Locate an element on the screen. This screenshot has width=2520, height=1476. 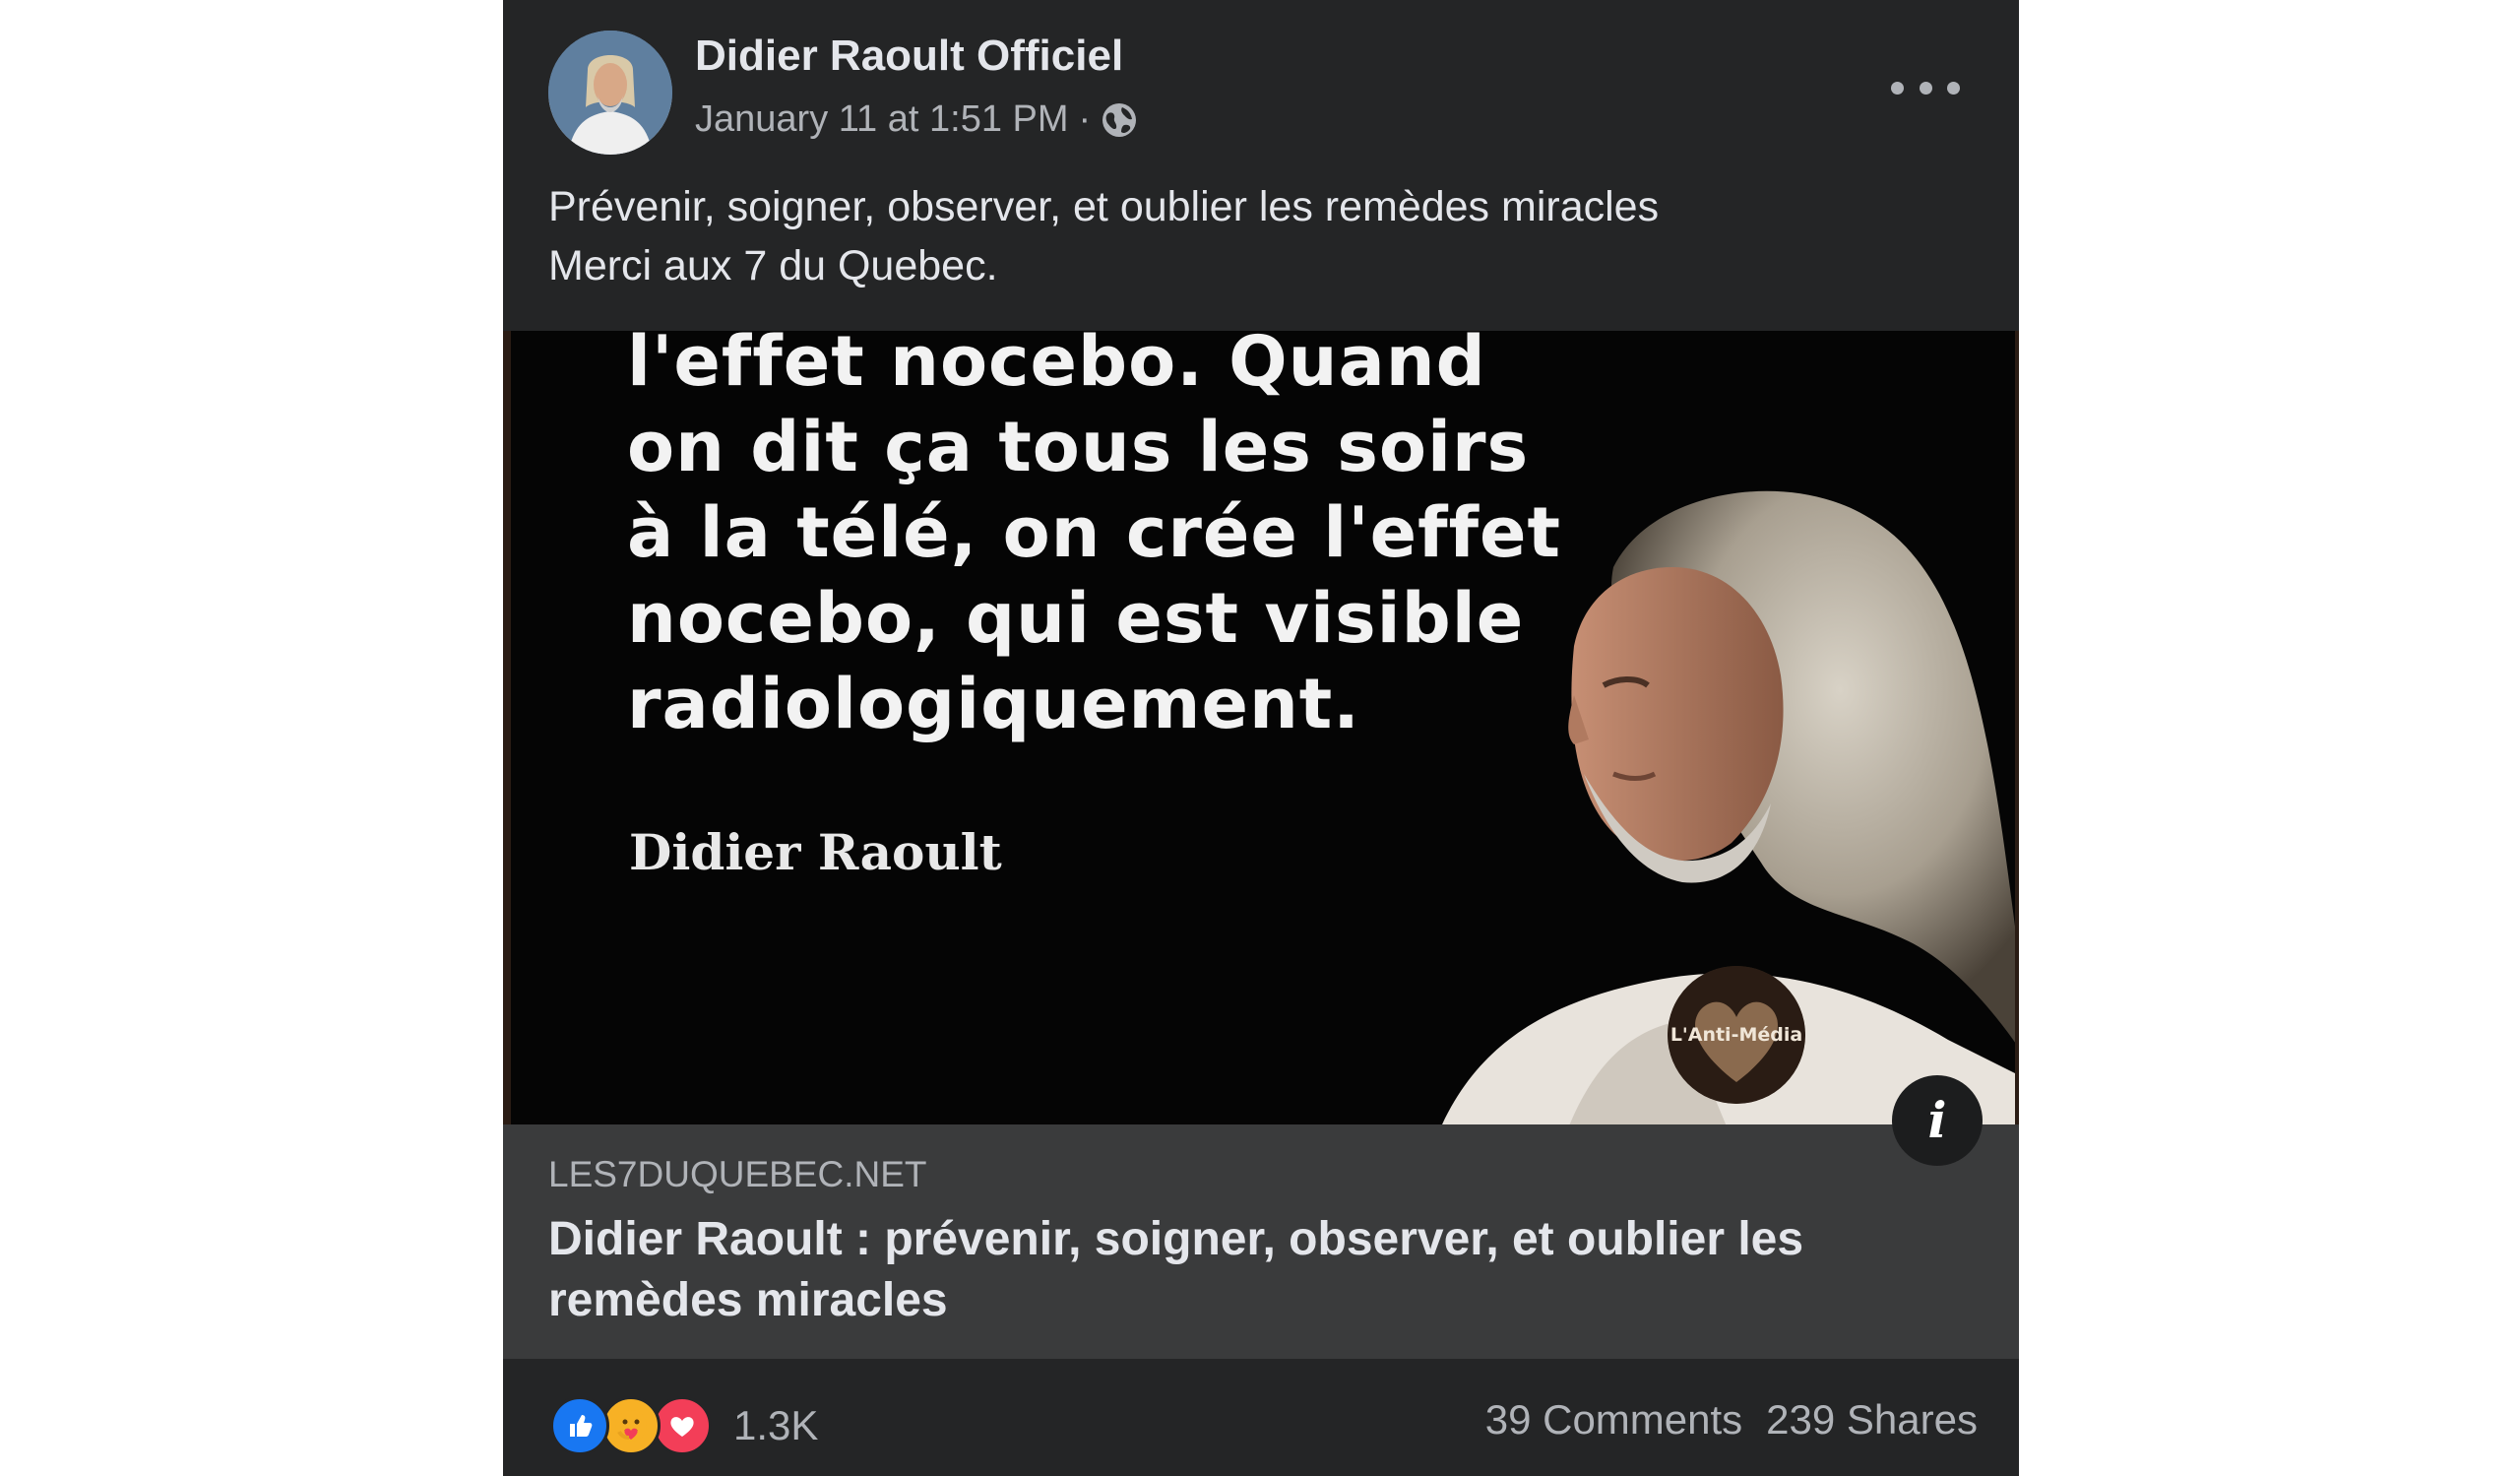
info-glyph: i is located at coordinates (1937, 1120).